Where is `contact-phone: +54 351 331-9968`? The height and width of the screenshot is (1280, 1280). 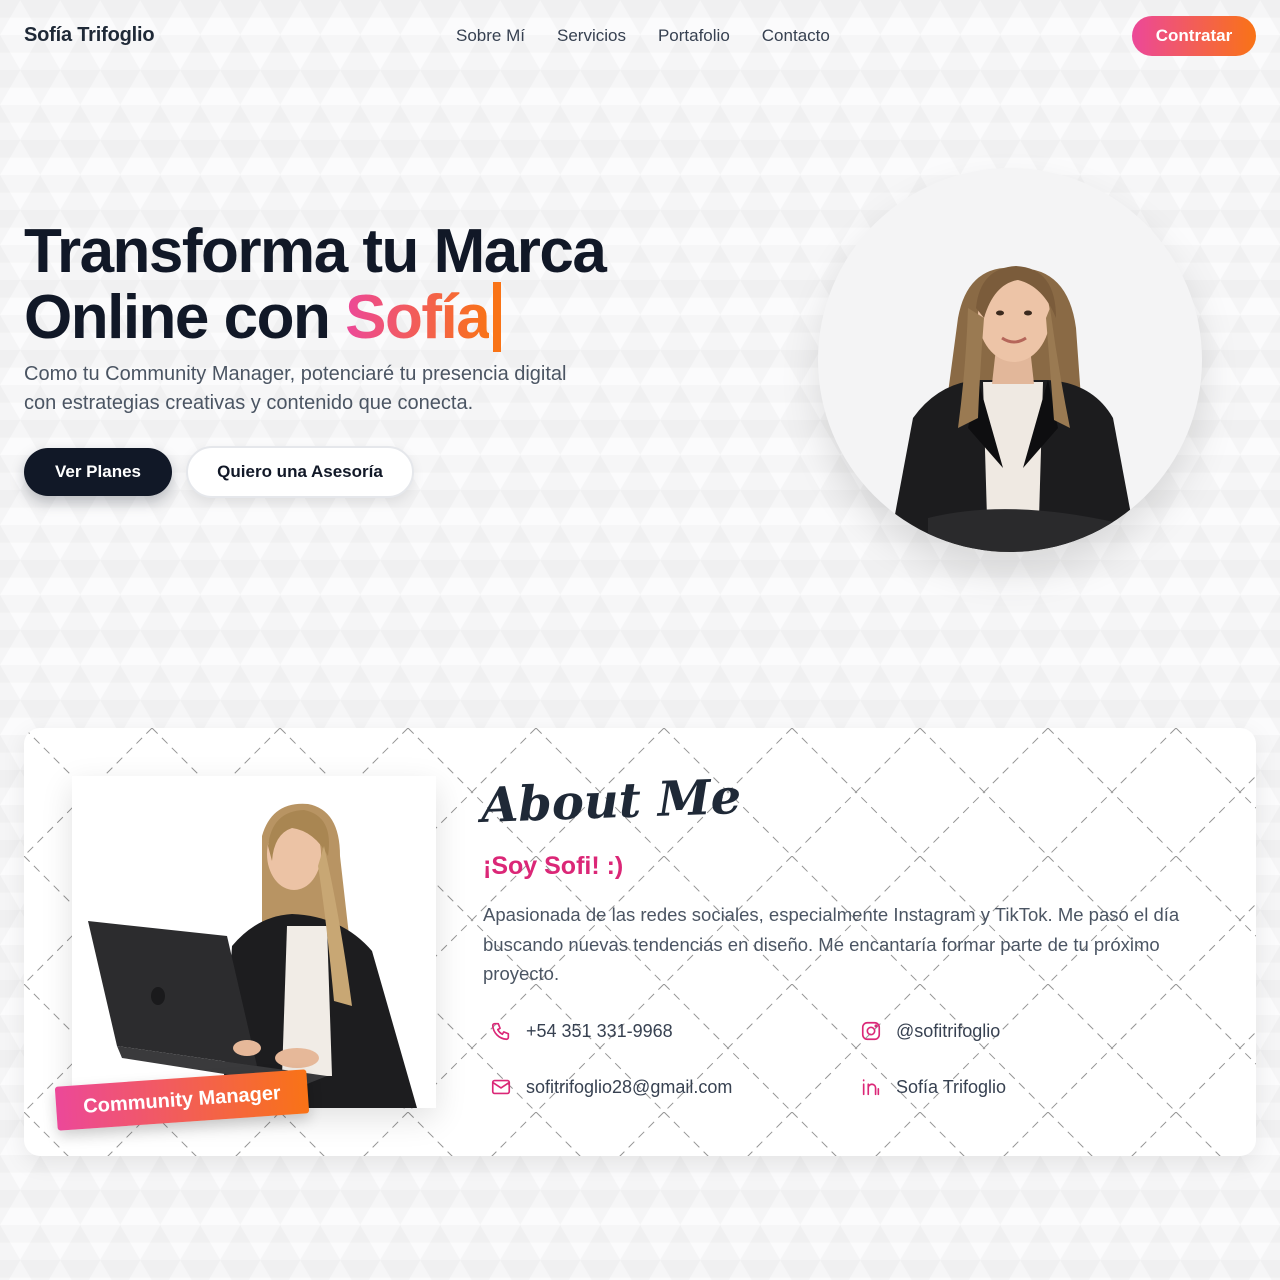
contact-phone: +54 351 331-9968 is located at coordinates (581, 1031).